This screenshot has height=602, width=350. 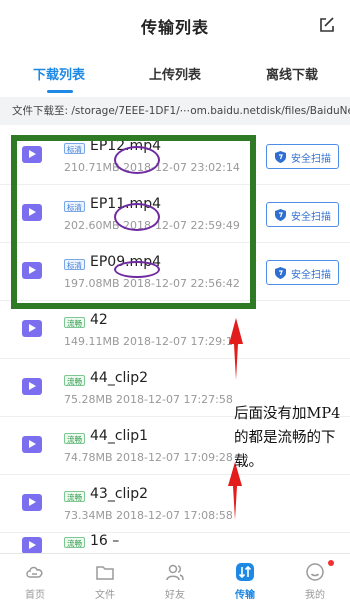 I want to click on bottom-nav: 首页 文件 好友 传输 我的, so click(x=175, y=577).